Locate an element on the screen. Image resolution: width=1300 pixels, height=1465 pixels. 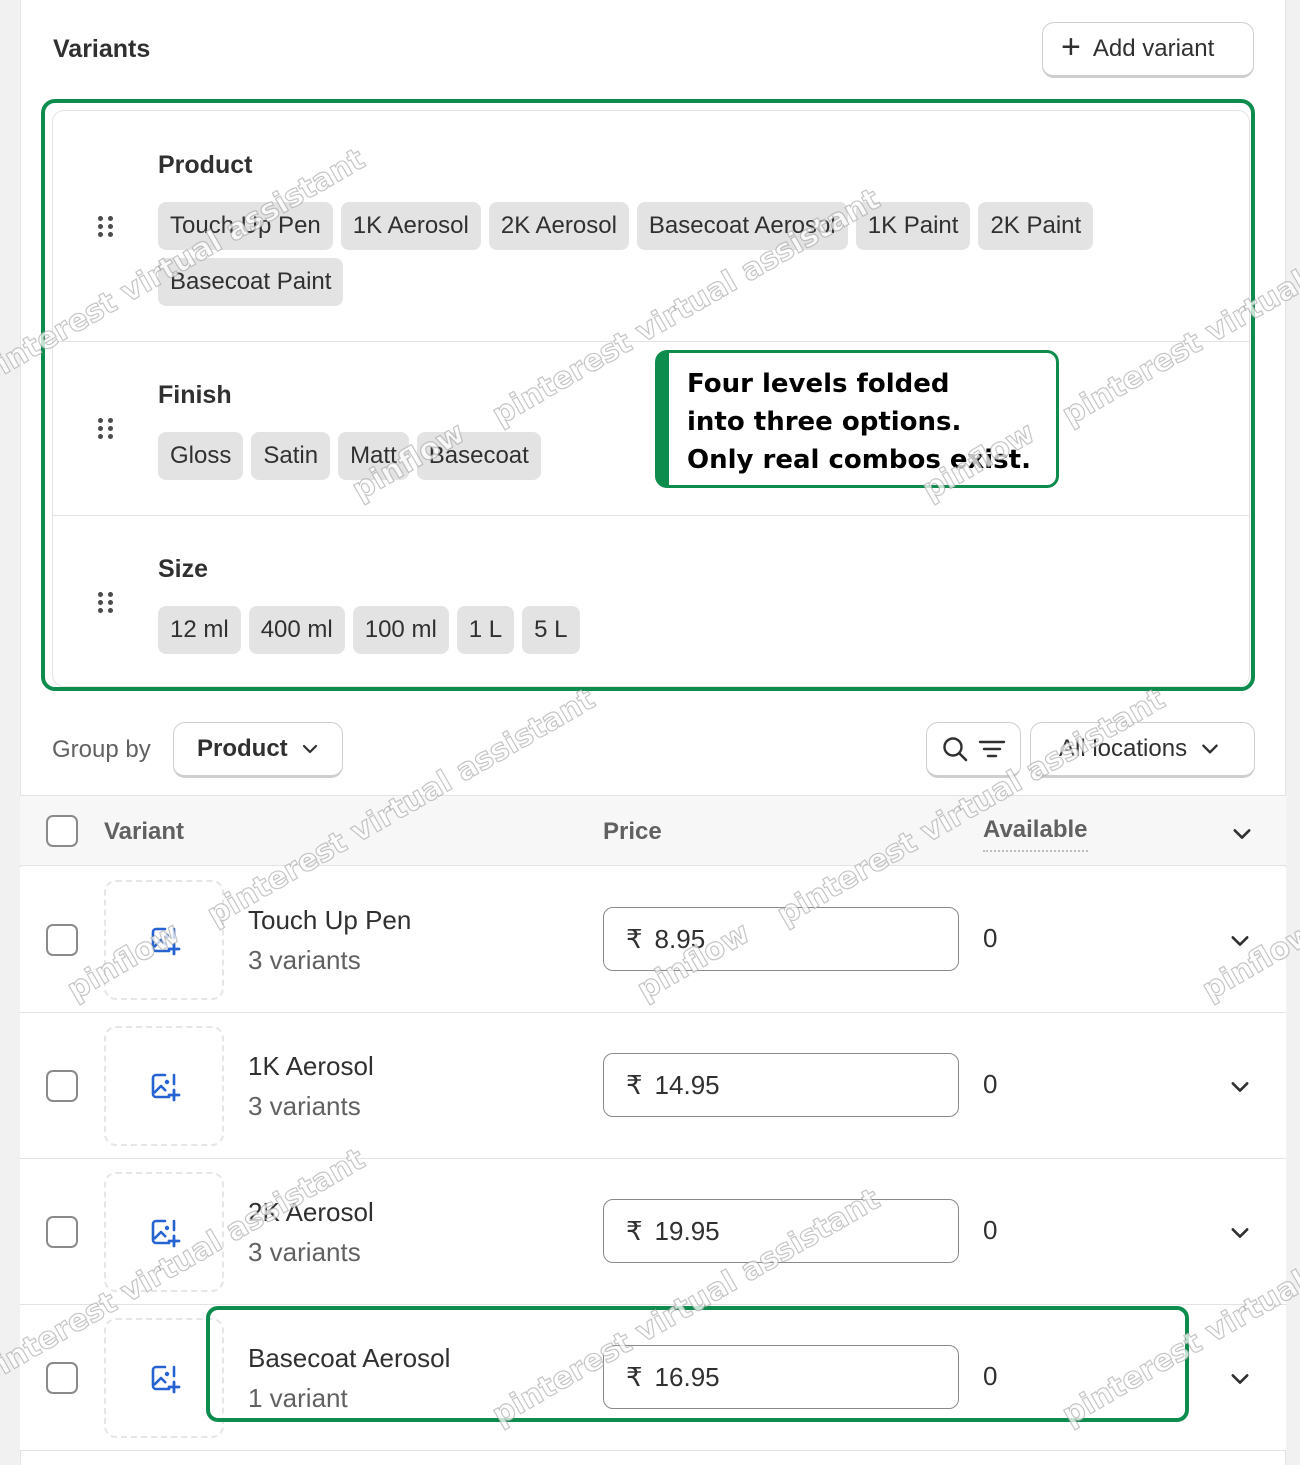
table-header: Variant Price Available is located at coordinates (653, 830).